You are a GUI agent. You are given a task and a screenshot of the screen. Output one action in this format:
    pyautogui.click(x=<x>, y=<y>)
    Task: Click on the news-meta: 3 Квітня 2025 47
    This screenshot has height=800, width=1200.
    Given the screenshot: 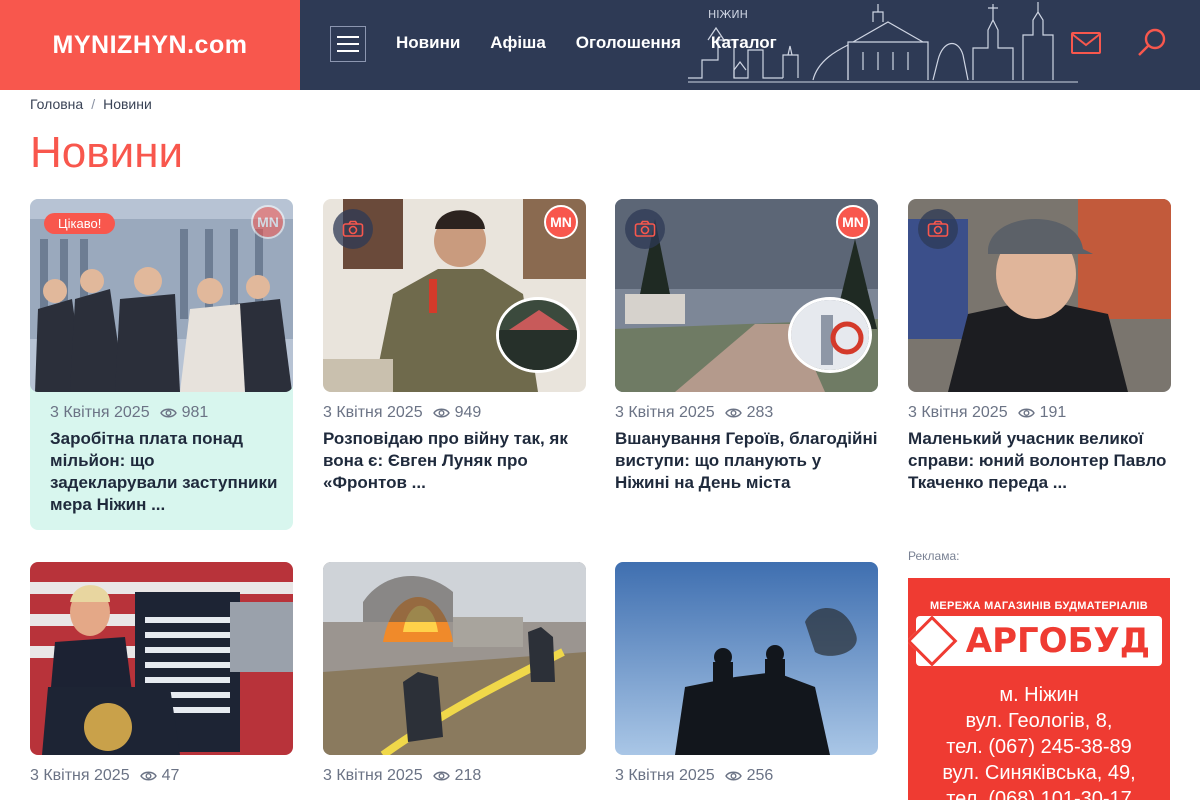 What is the action you would take?
    pyautogui.click(x=161, y=776)
    